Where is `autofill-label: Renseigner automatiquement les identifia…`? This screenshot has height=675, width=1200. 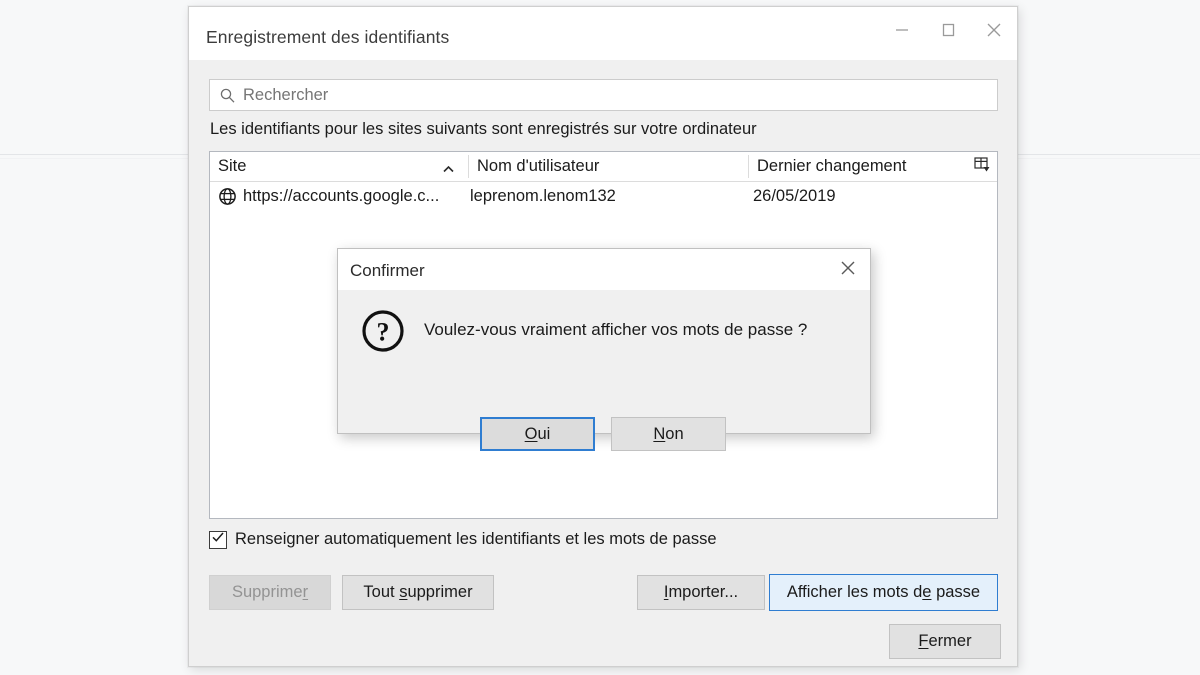
autofill-label: Renseigner automatiquement les identifia… is located at coordinates (476, 539).